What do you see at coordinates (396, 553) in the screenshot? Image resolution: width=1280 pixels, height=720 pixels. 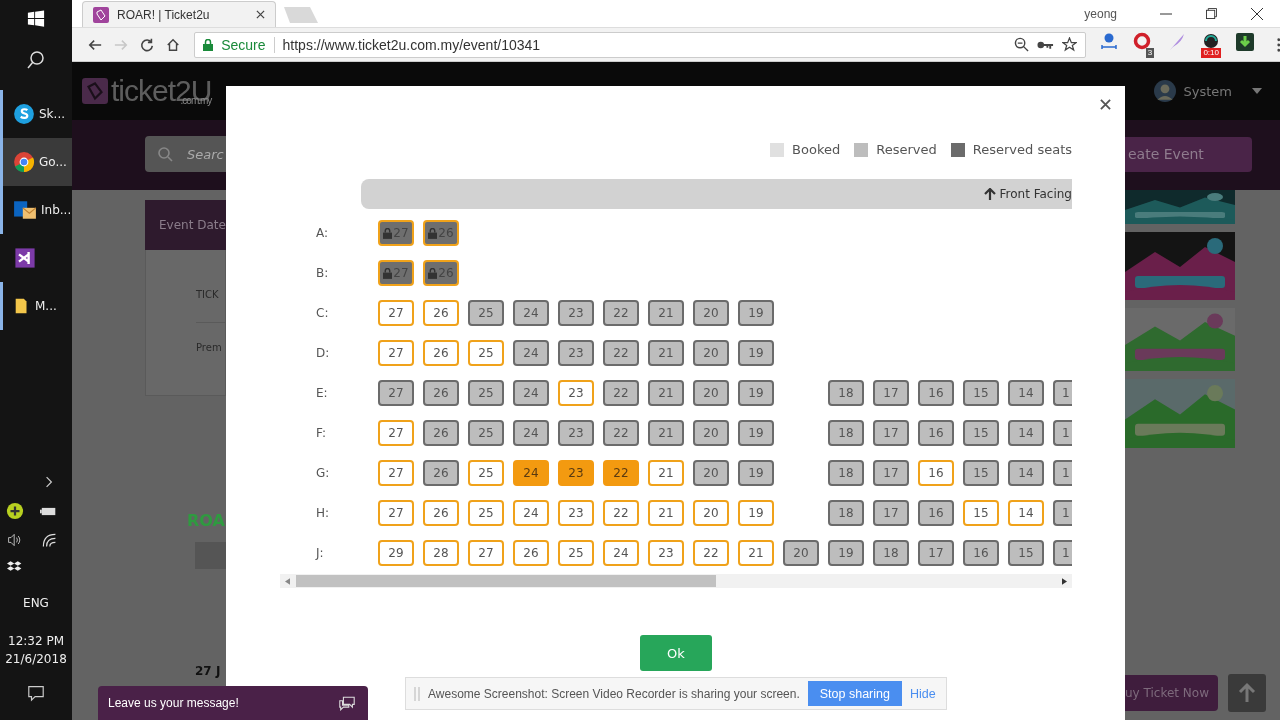 I see `seat-button: 29` at bounding box center [396, 553].